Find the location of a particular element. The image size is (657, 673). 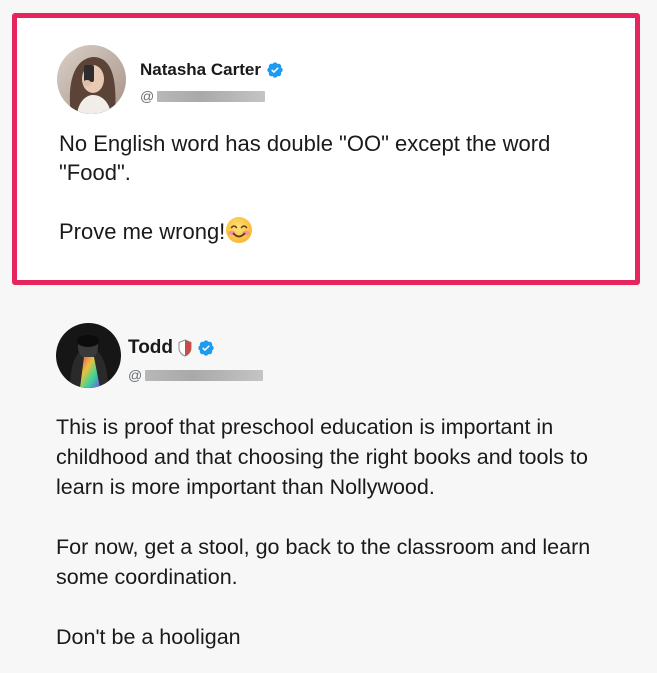

shield-badge-icon is located at coordinates (185, 348).